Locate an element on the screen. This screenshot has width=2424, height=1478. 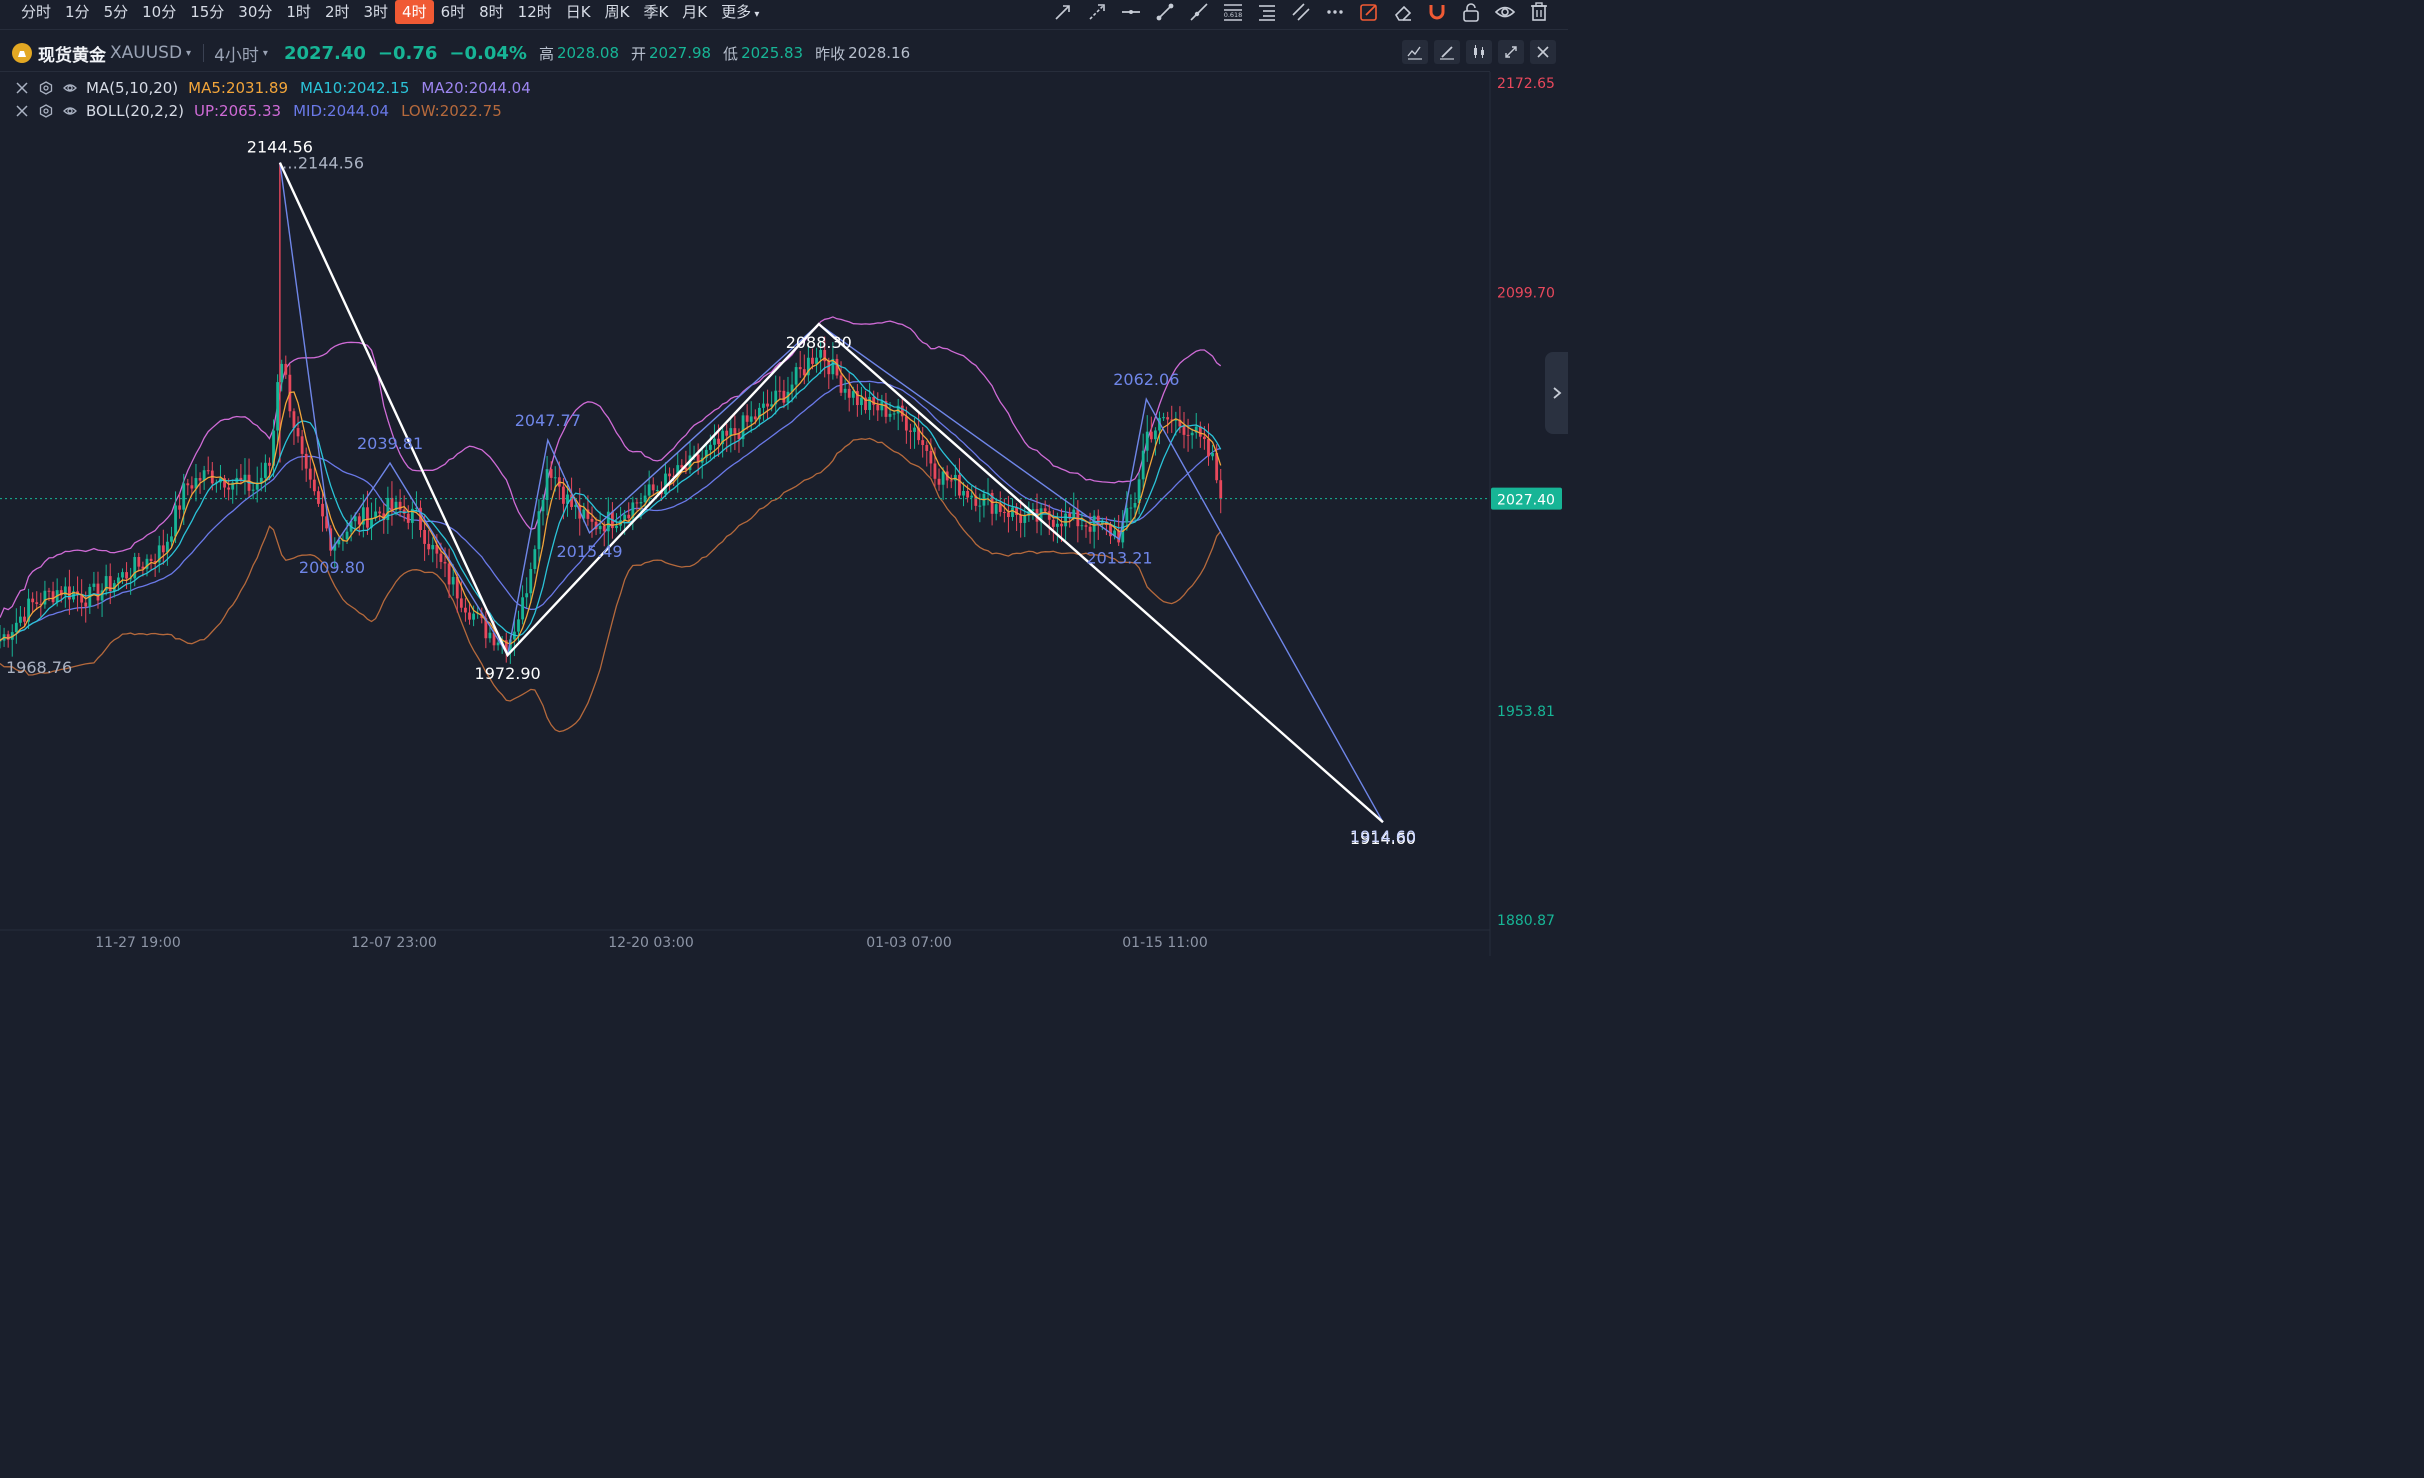
open-label: 开 is located at coordinates (639, 53).